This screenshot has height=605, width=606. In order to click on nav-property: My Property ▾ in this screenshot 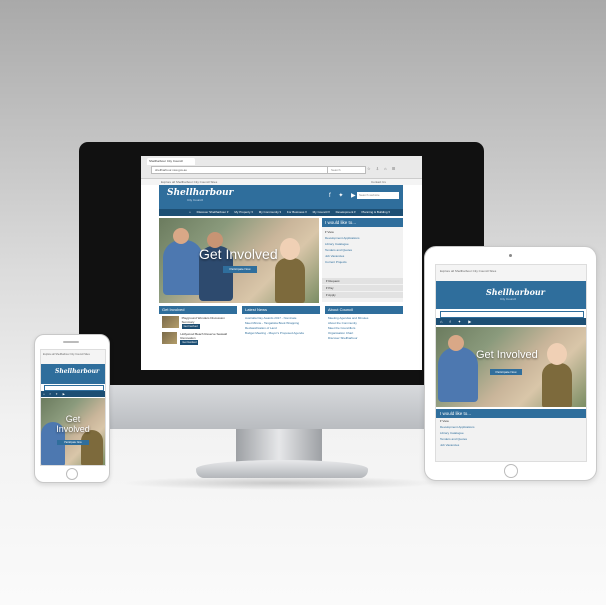, I will do `click(243, 212)`.